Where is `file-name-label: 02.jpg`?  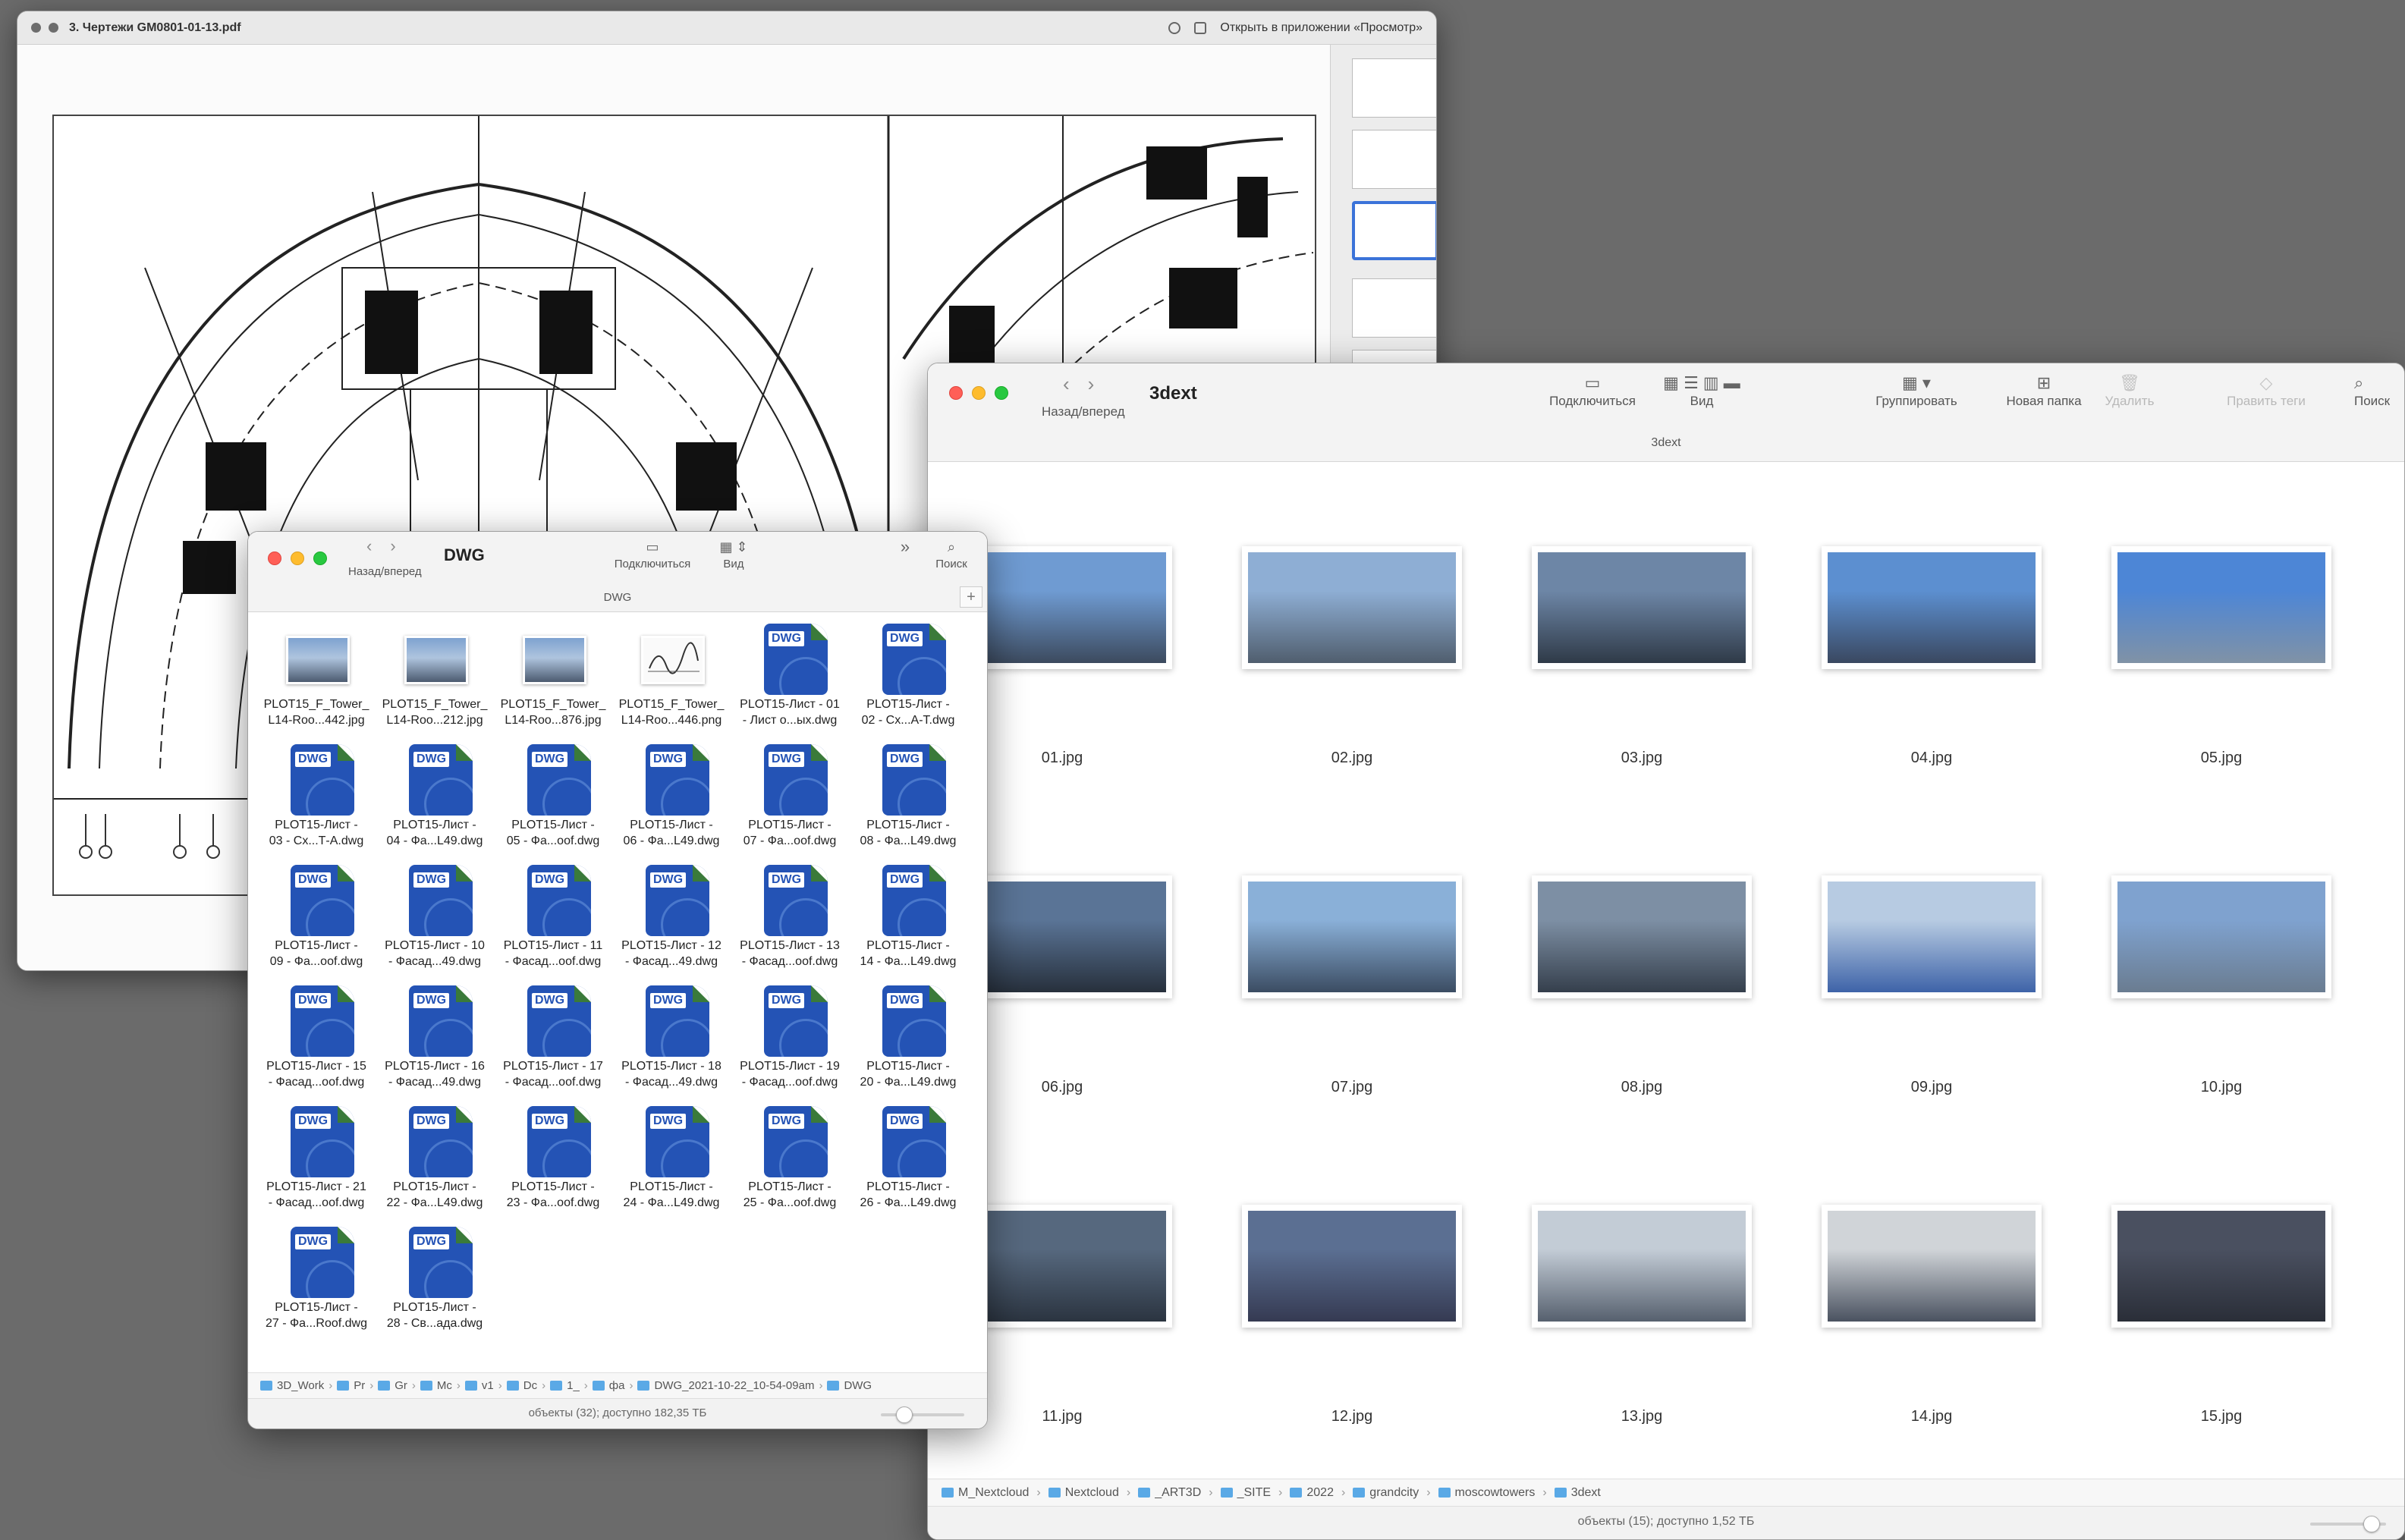
file-name-label: 02.jpg is located at coordinates (1352, 758).